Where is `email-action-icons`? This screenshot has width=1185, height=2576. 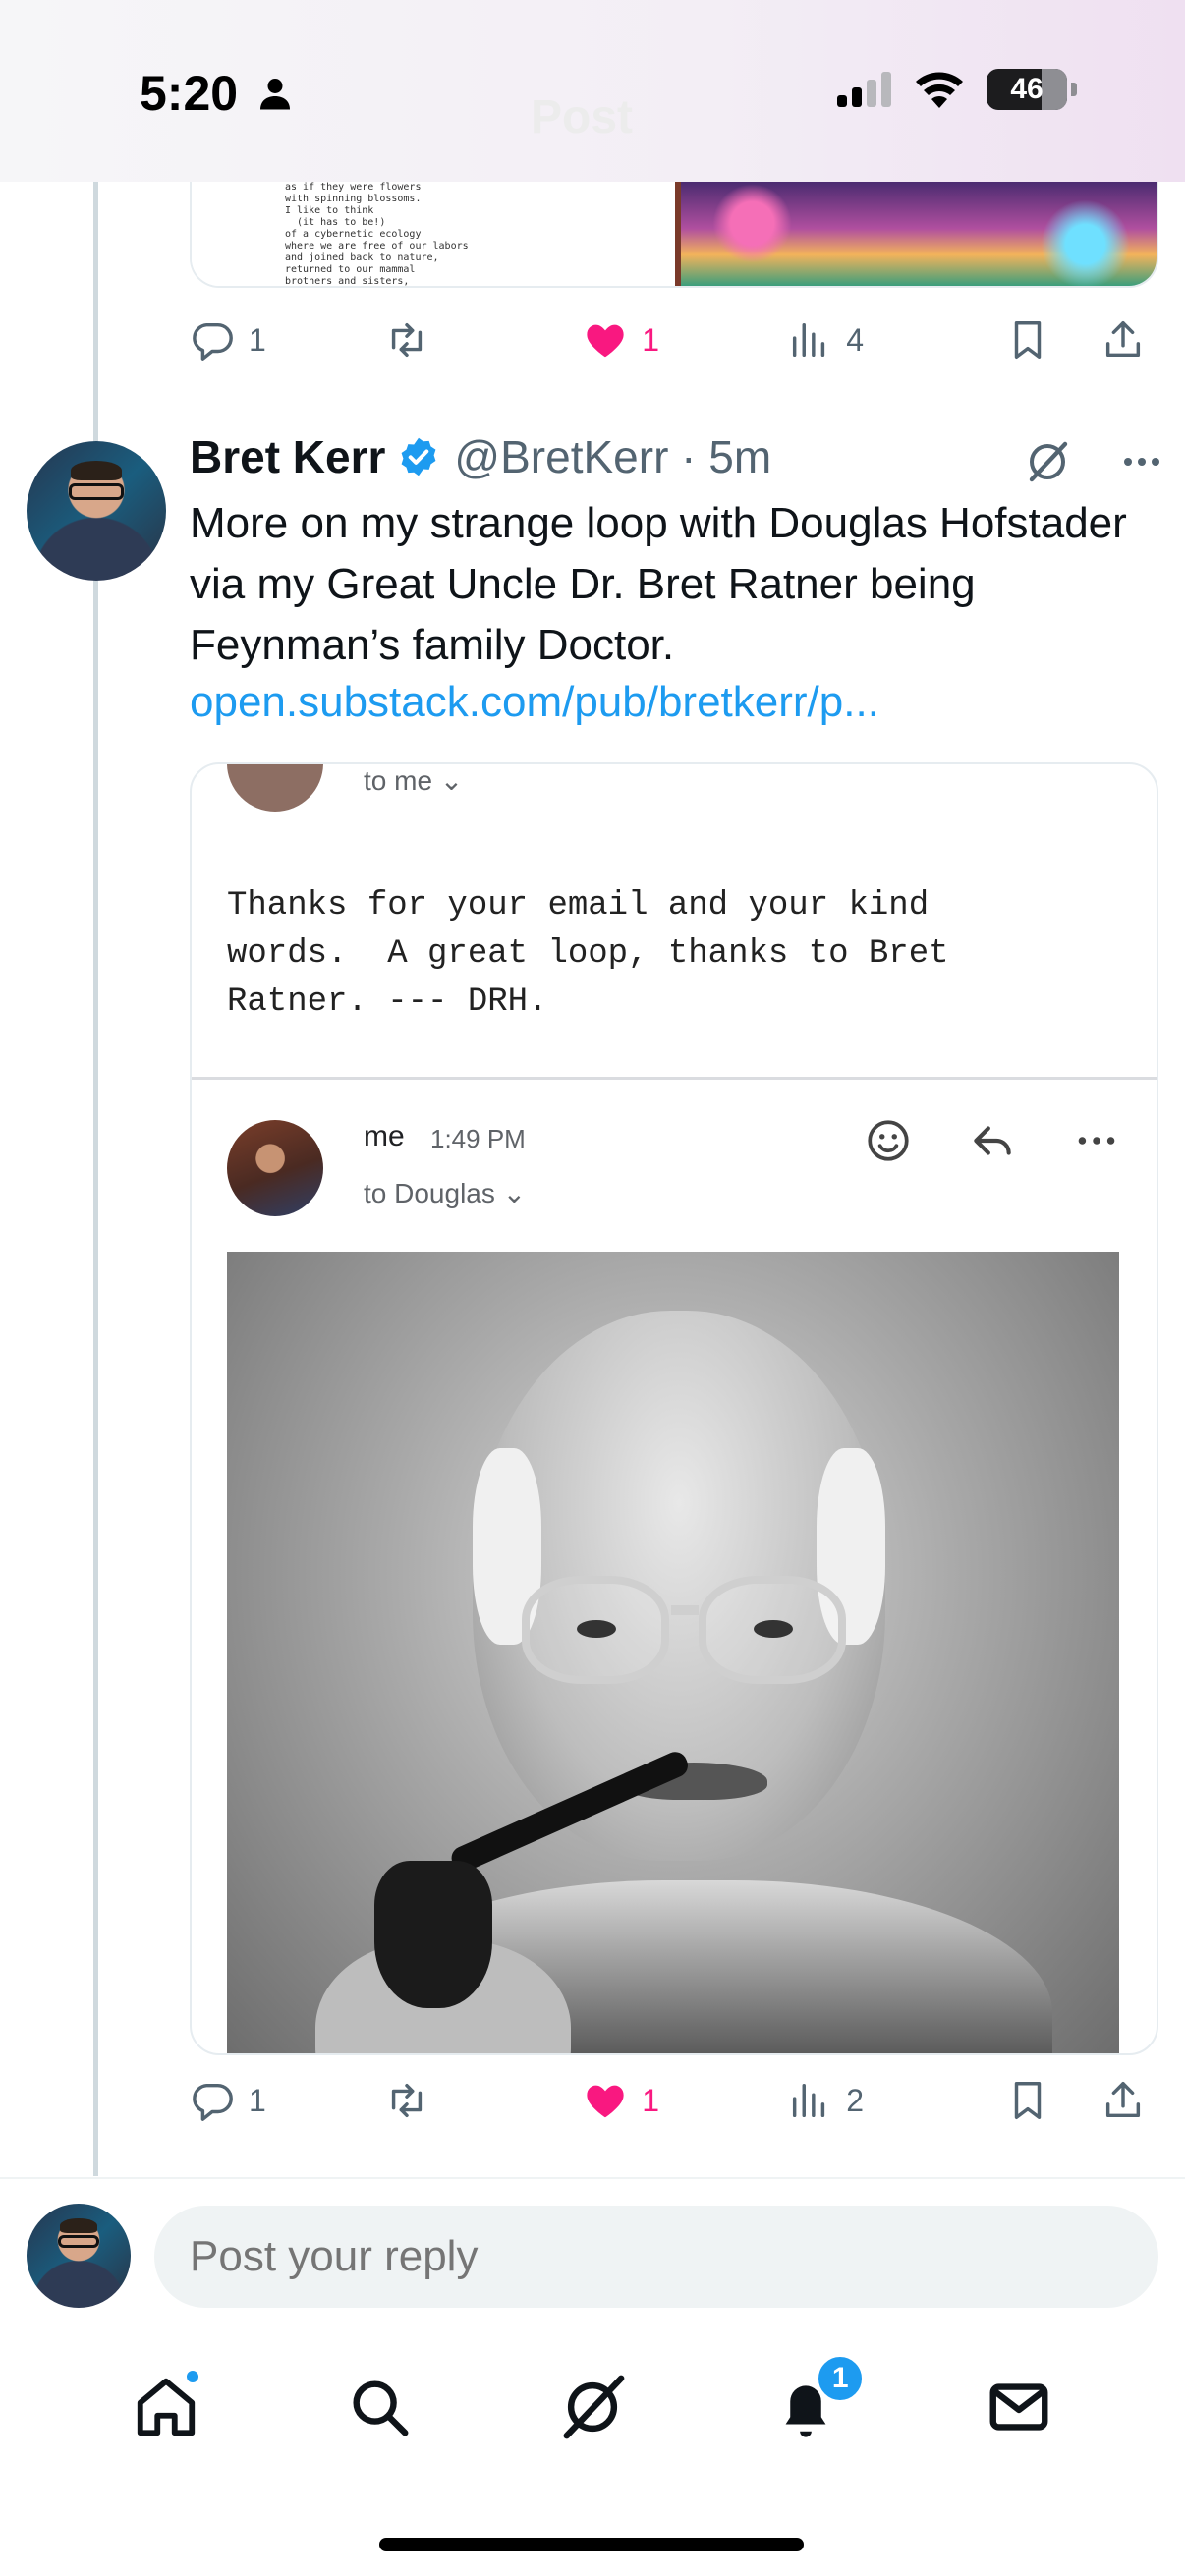 email-action-icons is located at coordinates (993, 1140).